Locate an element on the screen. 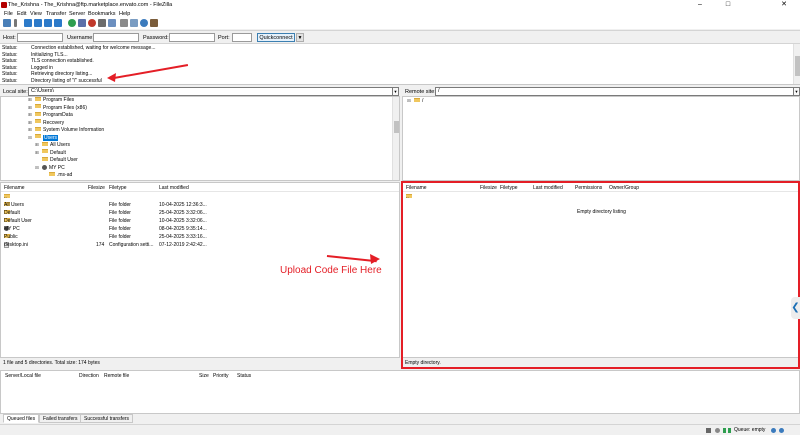 This screenshot has height=435, width=800. column-header-filesize: Filesize is located at coordinates (96, 188).